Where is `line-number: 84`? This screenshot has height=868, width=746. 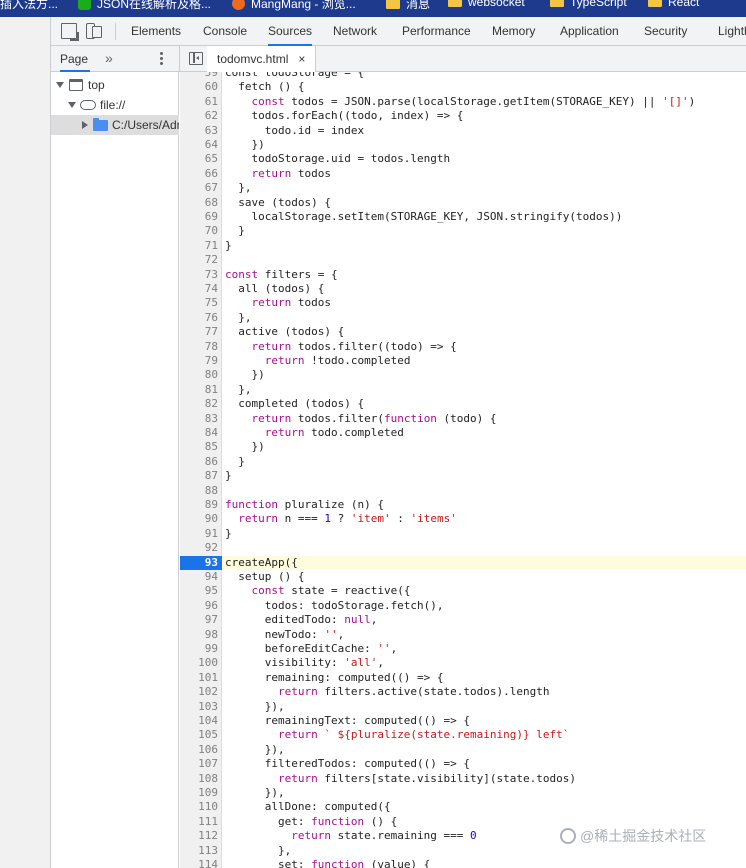
line-number: 84 is located at coordinates (199, 433).